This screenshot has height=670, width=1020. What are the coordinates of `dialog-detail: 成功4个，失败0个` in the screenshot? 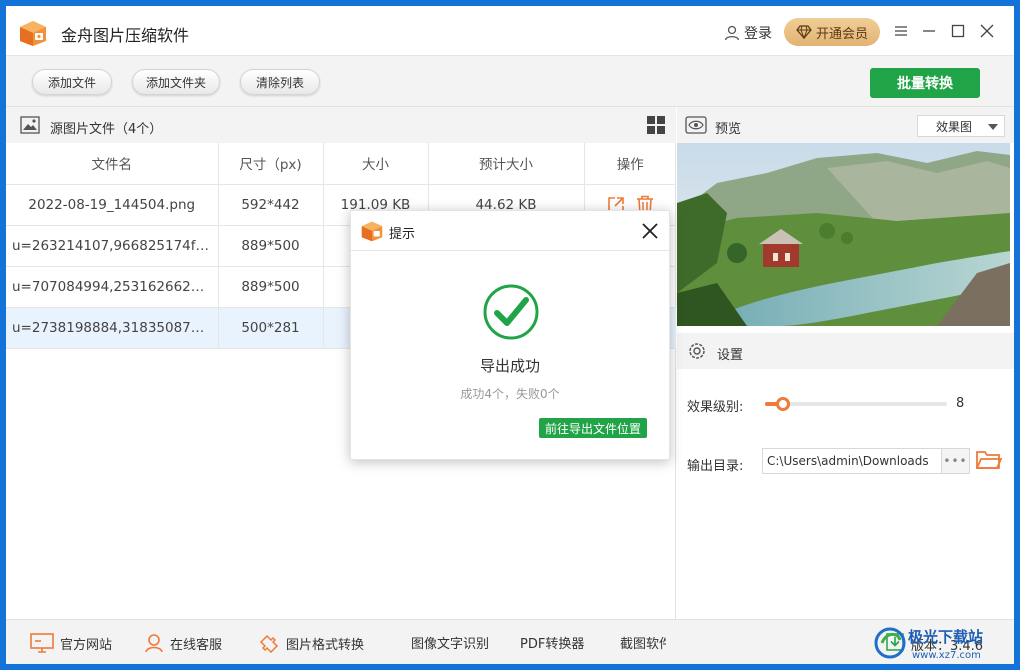 It's located at (510, 394).